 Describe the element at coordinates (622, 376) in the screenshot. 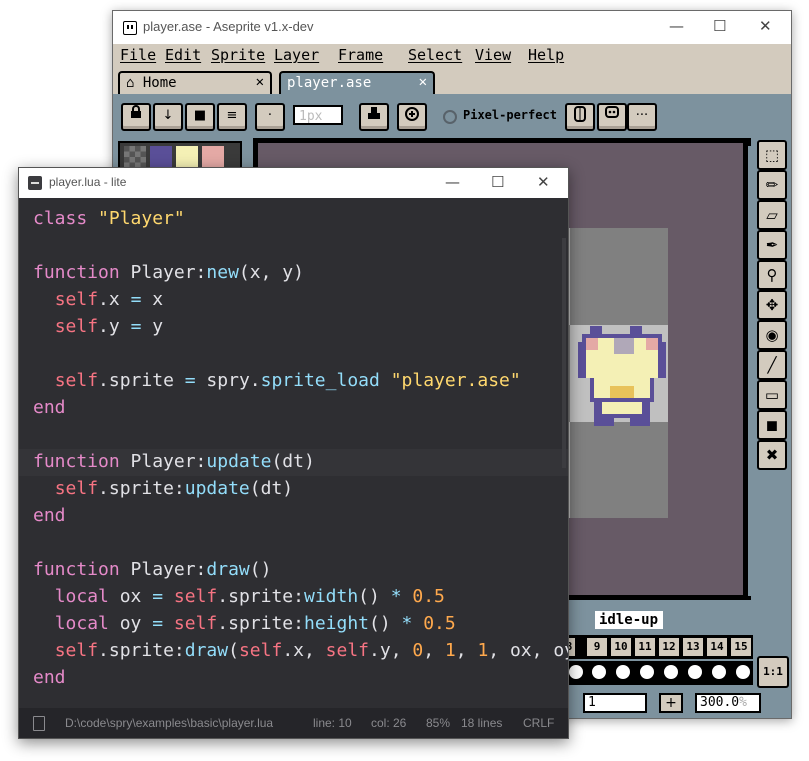

I see `player-sprite` at that location.